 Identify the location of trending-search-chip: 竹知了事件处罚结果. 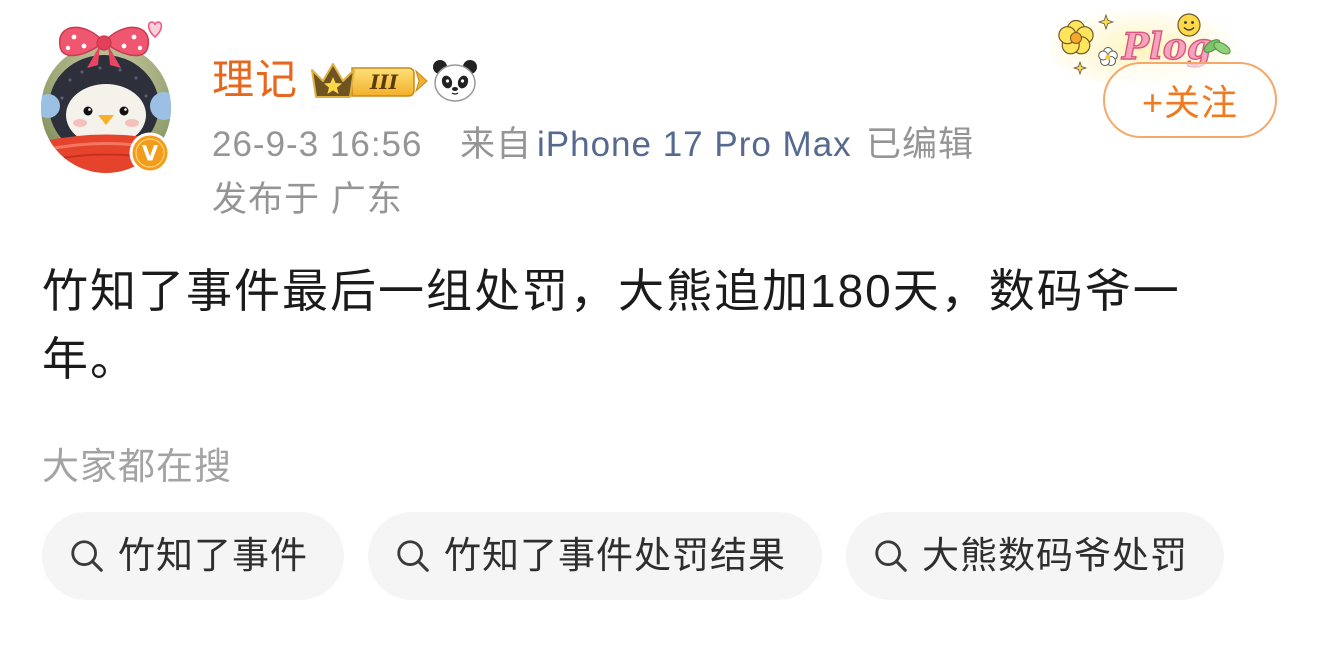
(595, 556).